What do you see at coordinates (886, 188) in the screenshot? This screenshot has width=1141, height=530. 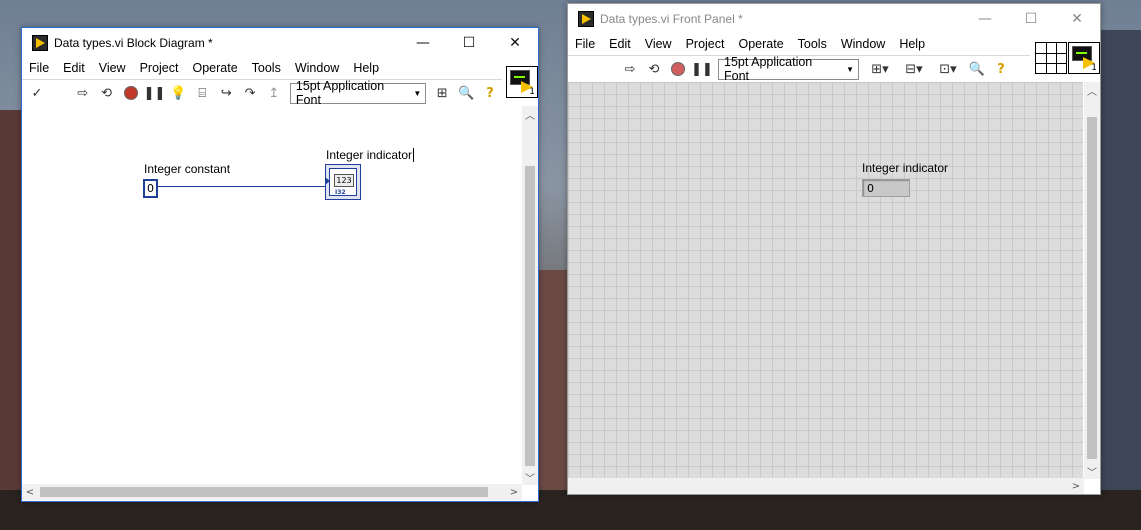 I see `integer-indicator: 0` at bounding box center [886, 188].